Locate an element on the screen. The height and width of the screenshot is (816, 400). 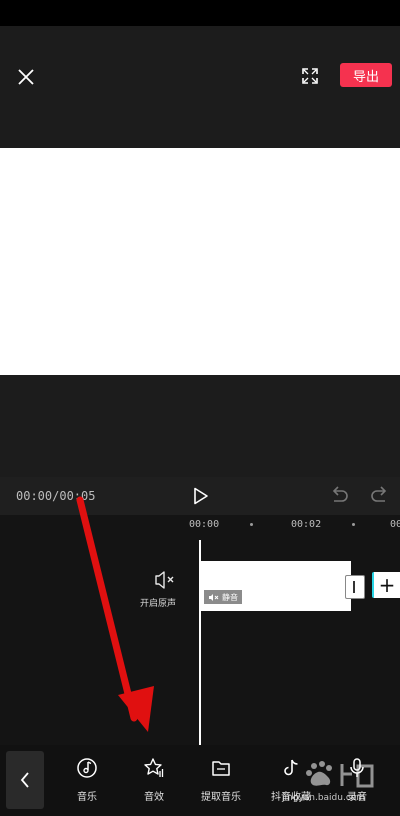
add-clip-button: + is located at coordinates (386, 585).